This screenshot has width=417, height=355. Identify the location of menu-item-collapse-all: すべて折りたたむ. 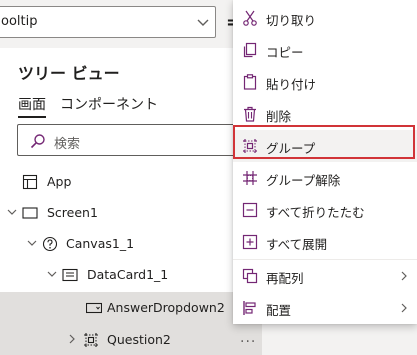
(325, 210).